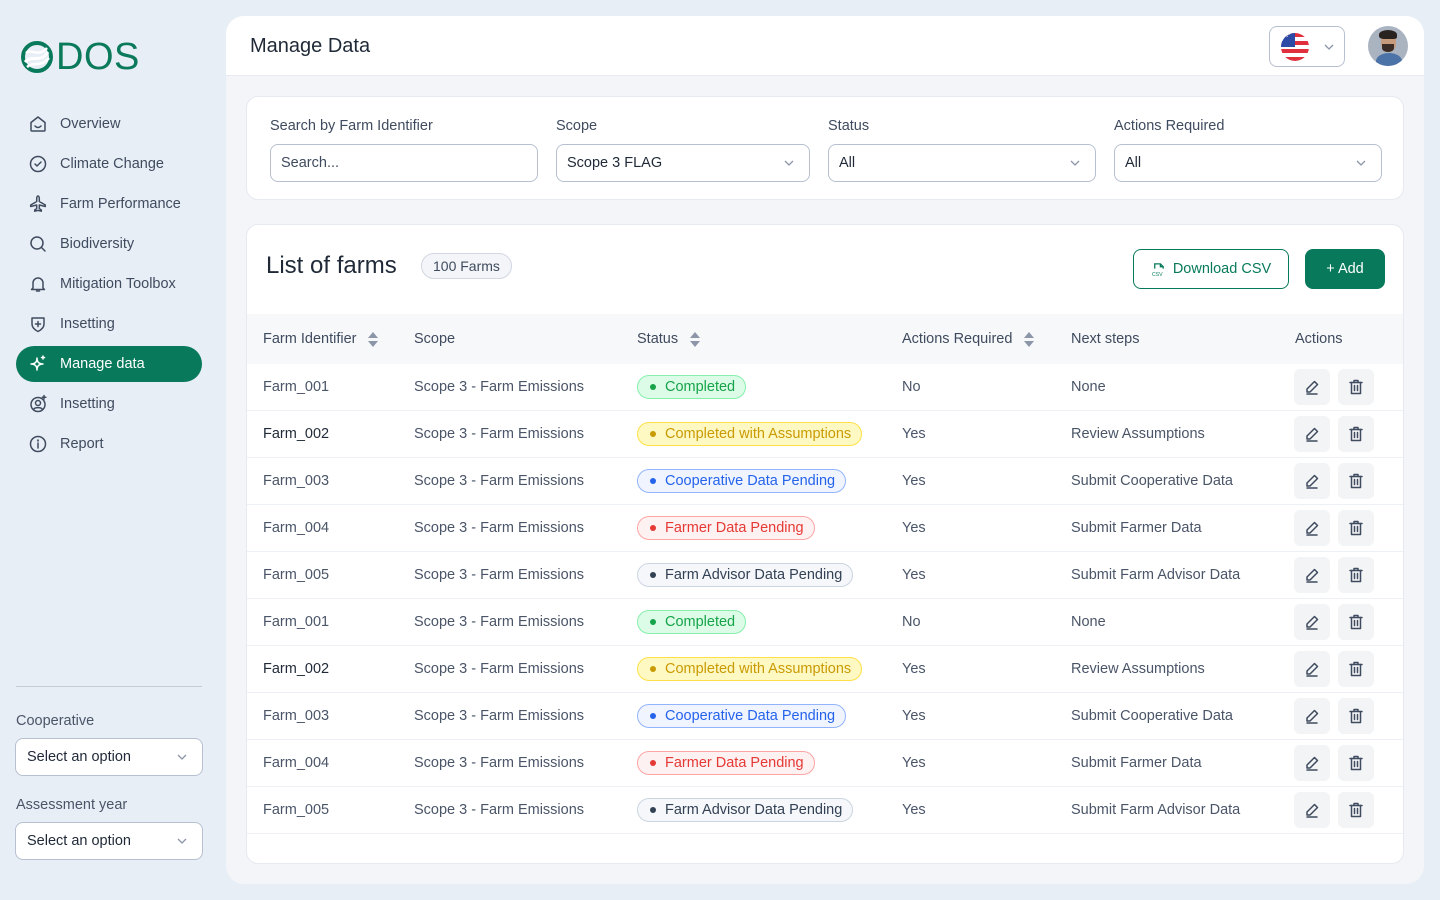 The image size is (1440, 900). What do you see at coordinates (296, 434) in the screenshot?
I see `farm-identifier-cell: Farm_002` at bounding box center [296, 434].